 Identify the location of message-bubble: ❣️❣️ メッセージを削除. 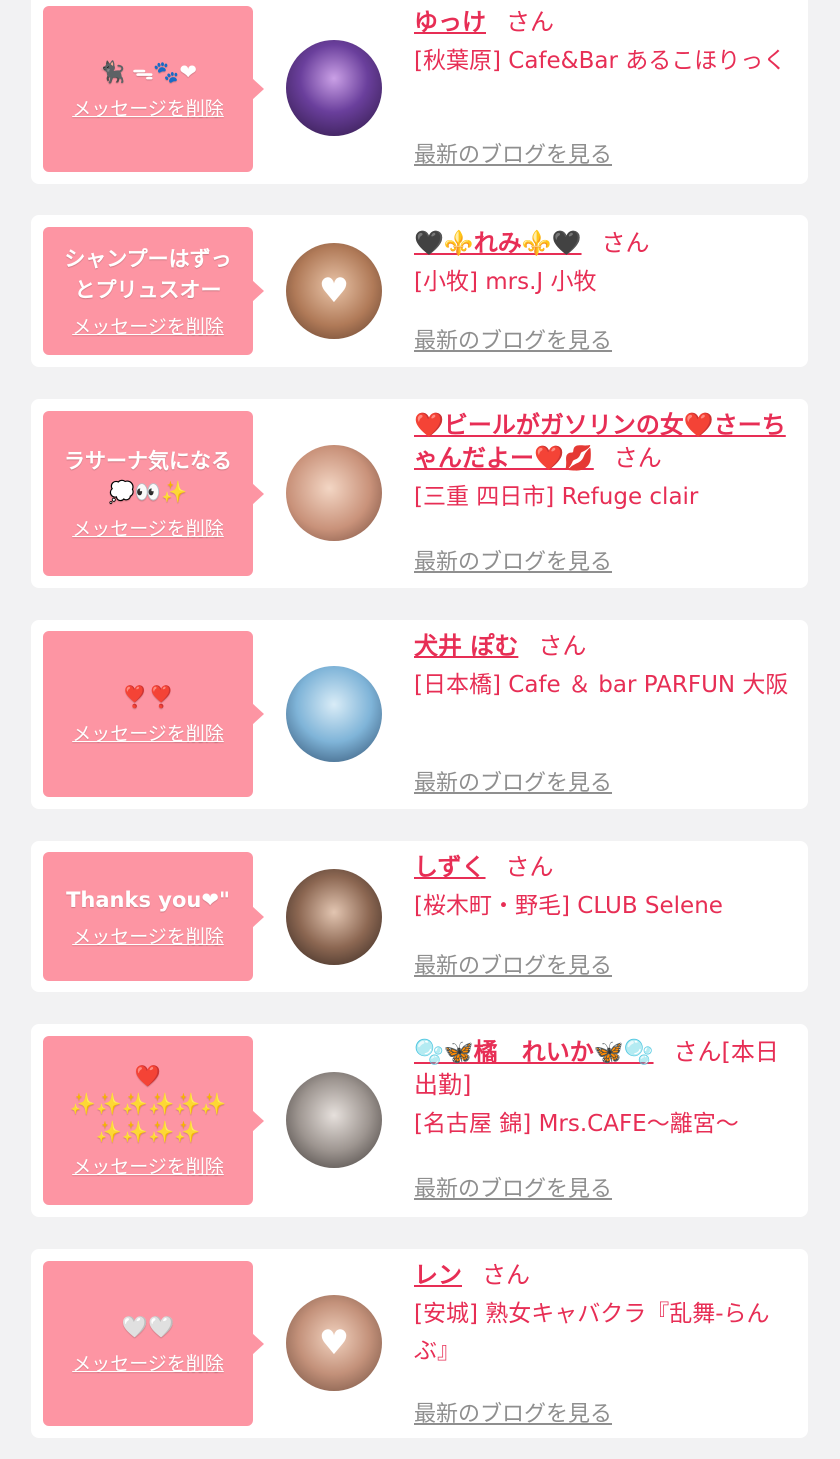
(153, 714).